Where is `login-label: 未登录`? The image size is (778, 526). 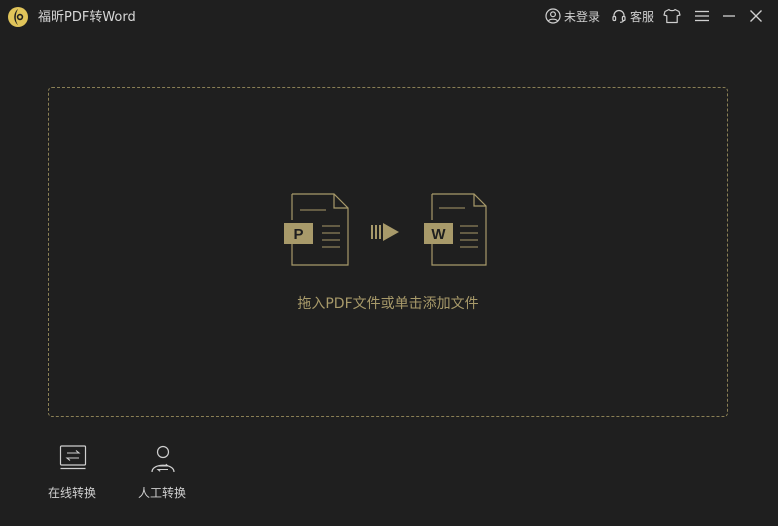 login-label: 未登录 is located at coordinates (582, 16).